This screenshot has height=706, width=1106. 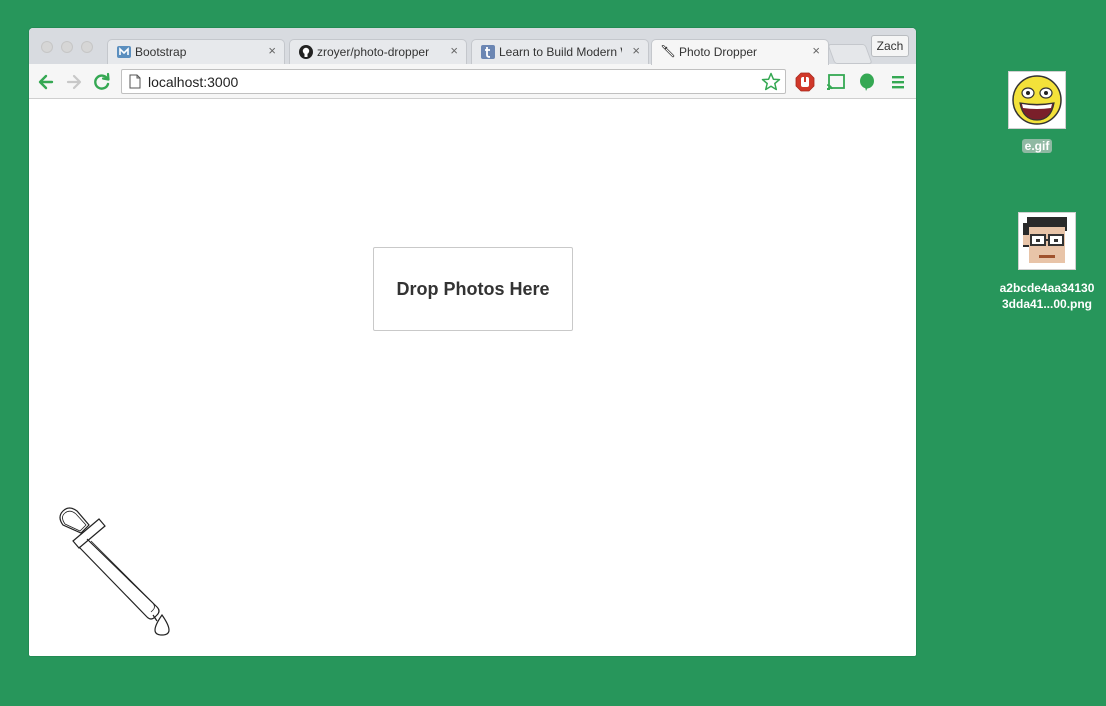 What do you see at coordinates (867, 82) in the screenshot?
I see `evernote-extension-icon` at bounding box center [867, 82].